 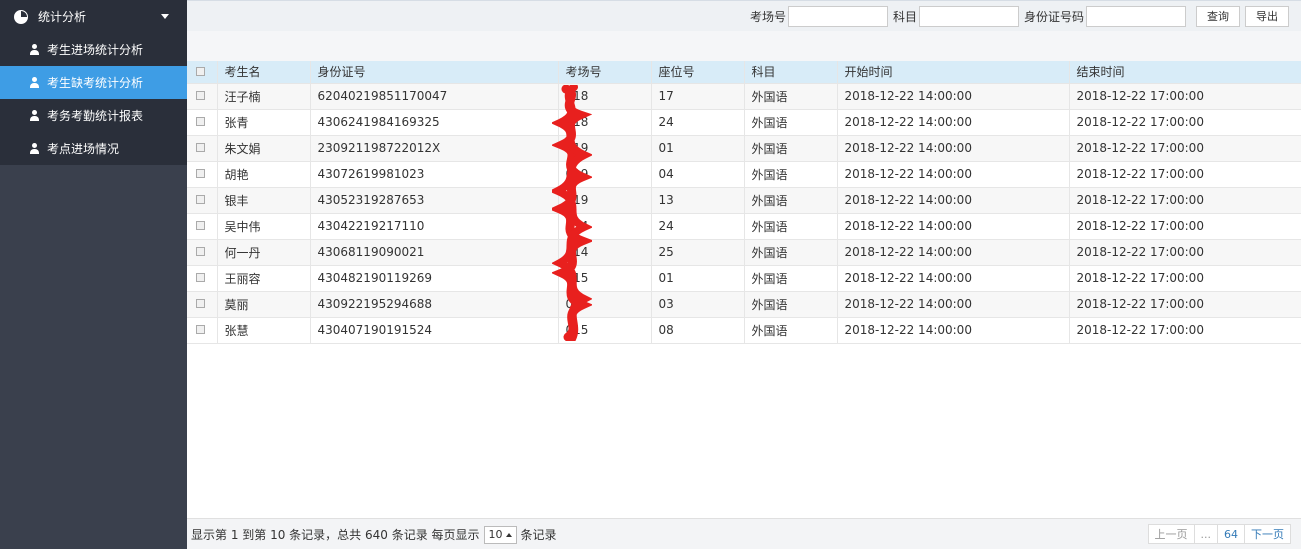 What do you see at coordinates (434, 174) in the screenshot?
I see `table-cell: 43072619981023` at bounding box center [434, 174].